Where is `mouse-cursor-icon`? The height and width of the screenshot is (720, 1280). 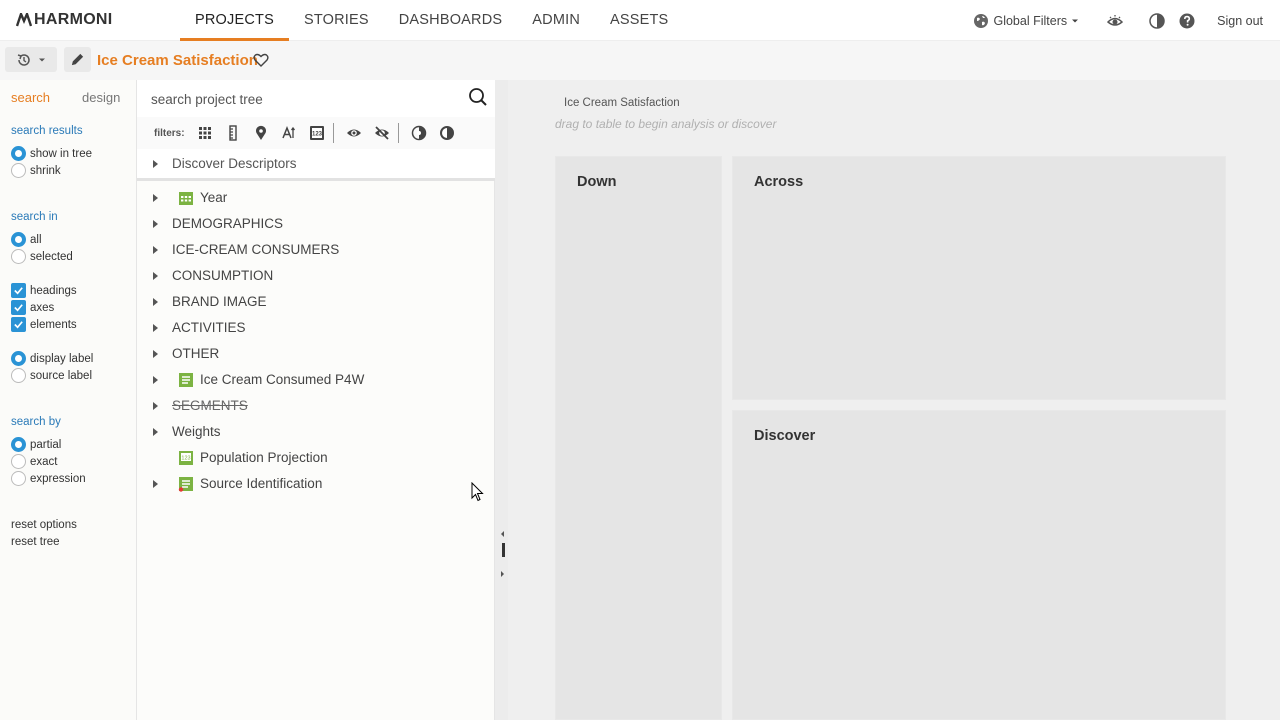
mouse-cursor-icon is located at coordinates (477, 492).